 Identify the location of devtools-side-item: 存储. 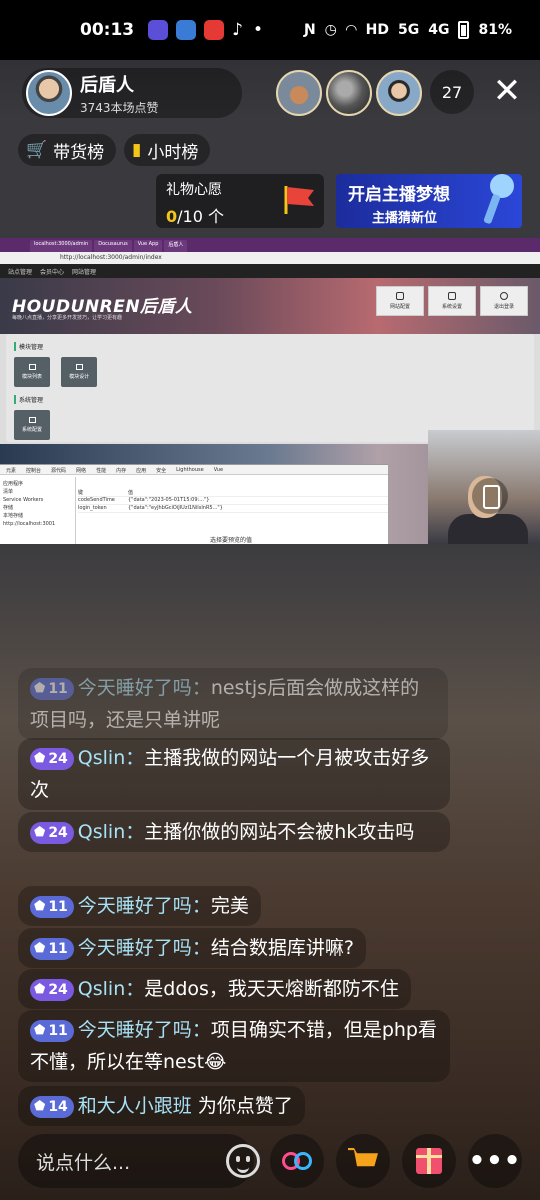
(37, 508).